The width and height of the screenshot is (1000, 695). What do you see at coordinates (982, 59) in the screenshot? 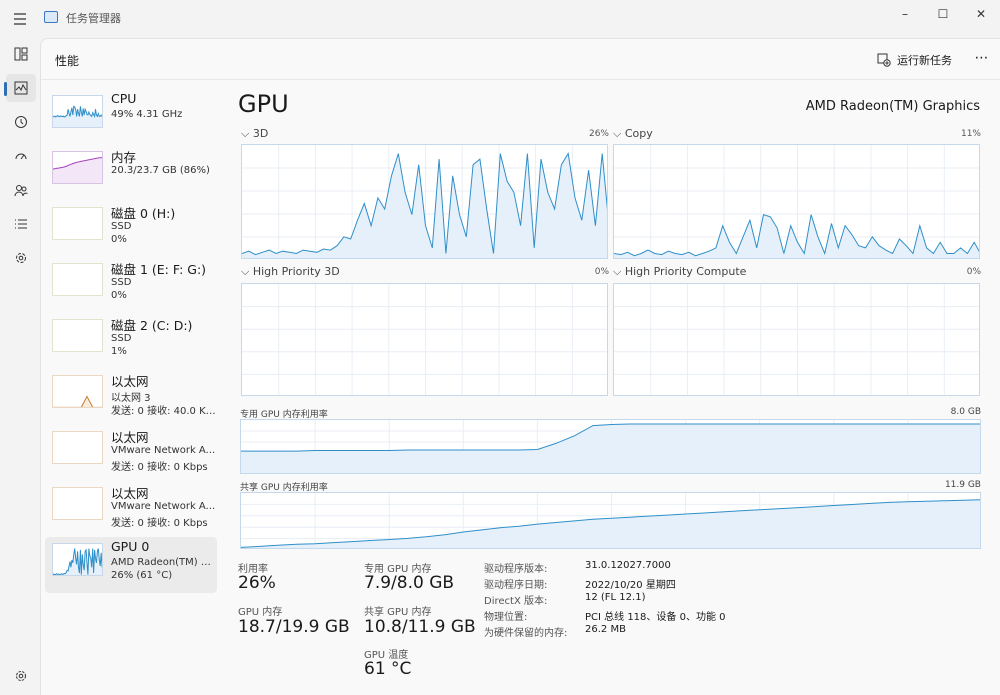
I see `more-options-button: ⋯` at bounding box center [982, 59].